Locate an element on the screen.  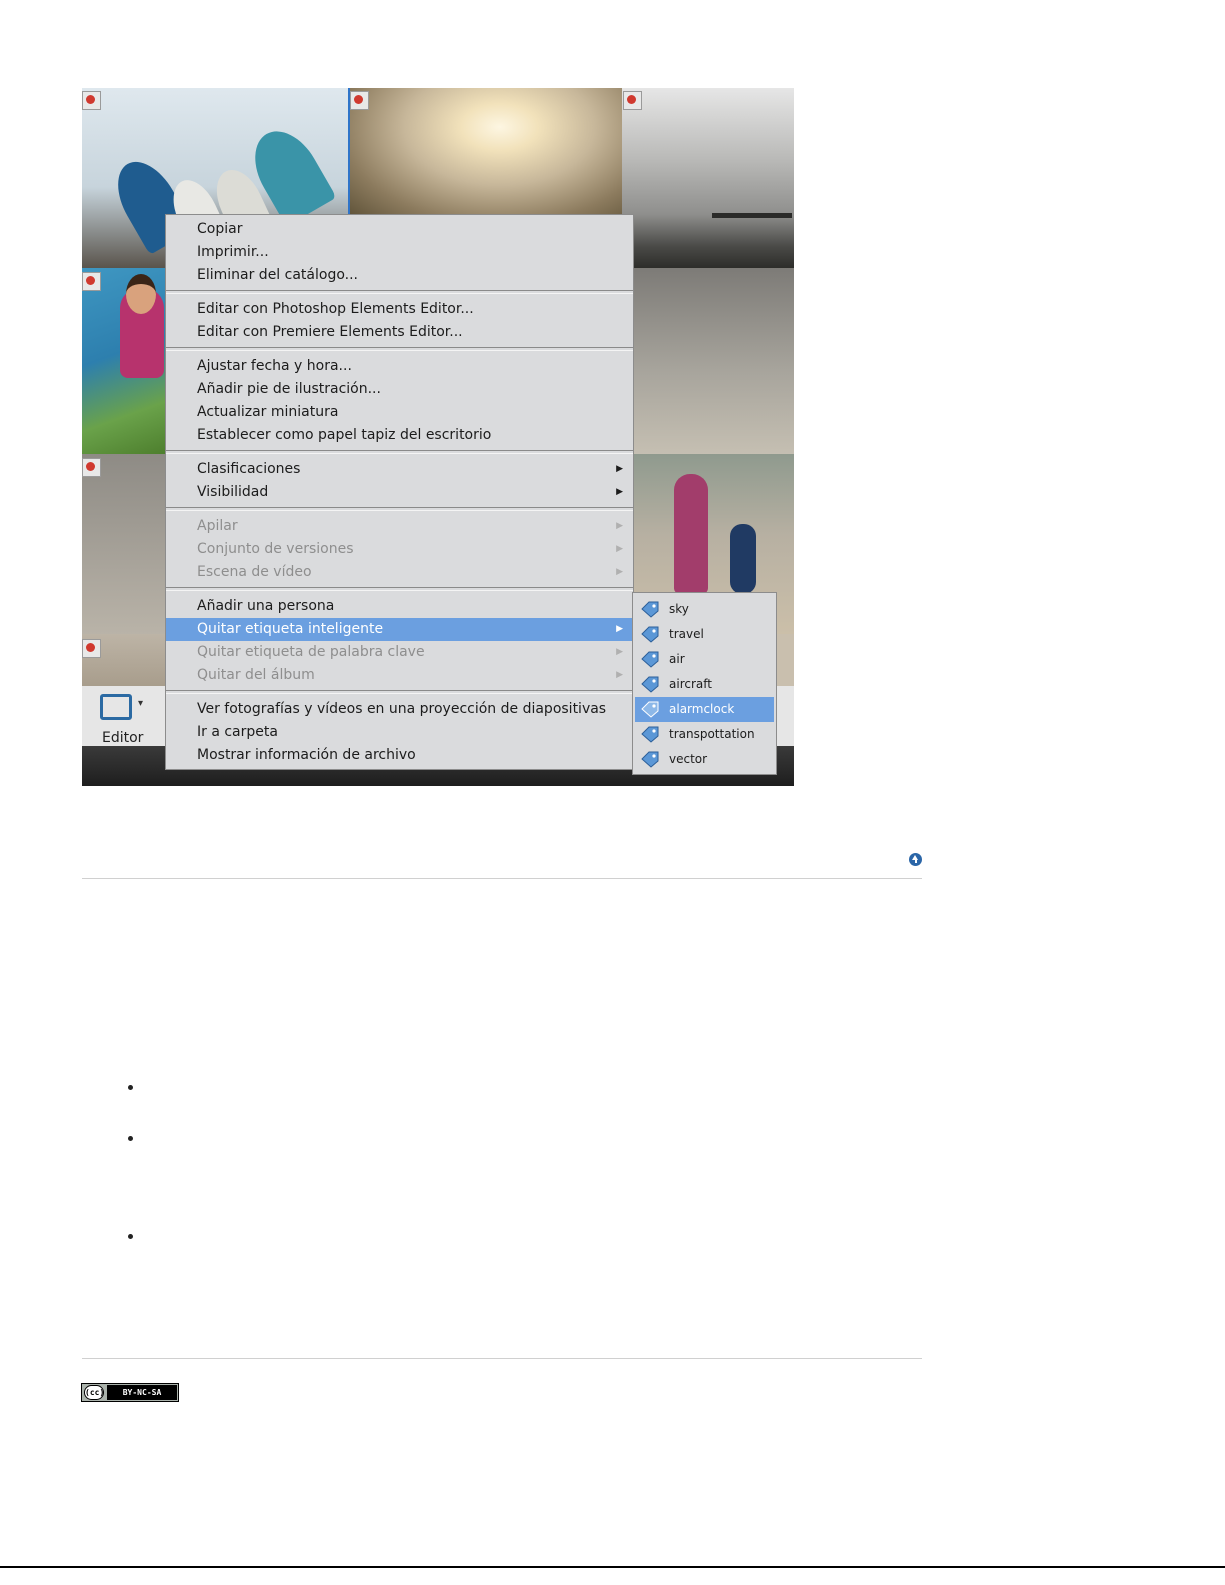
photo-thumbnail-beach-sunset is located at coordinates (486, 153).